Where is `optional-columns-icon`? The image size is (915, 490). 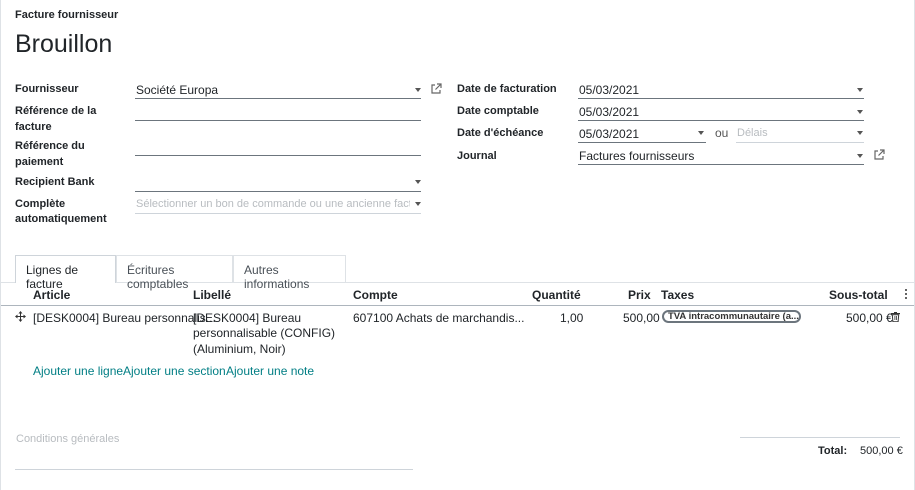 optional-columns-icon is located at coordinates (906, 294).